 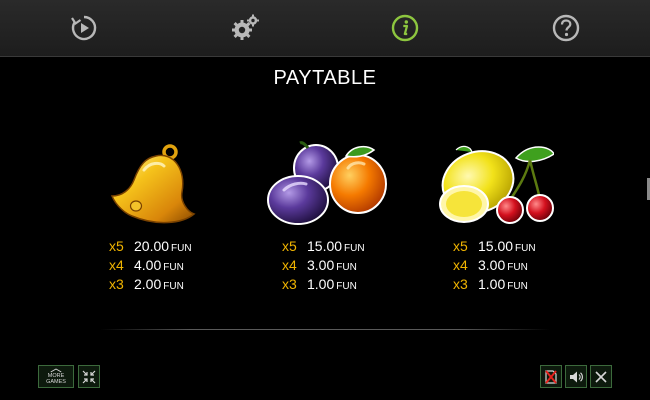 I want to click on payout-row: x4 4.00 FUN, so click(x=151, y=266).